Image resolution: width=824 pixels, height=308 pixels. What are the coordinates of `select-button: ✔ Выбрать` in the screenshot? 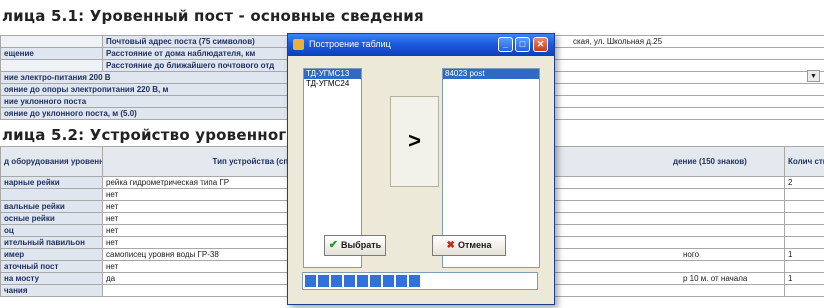 It's located at (355, 245).